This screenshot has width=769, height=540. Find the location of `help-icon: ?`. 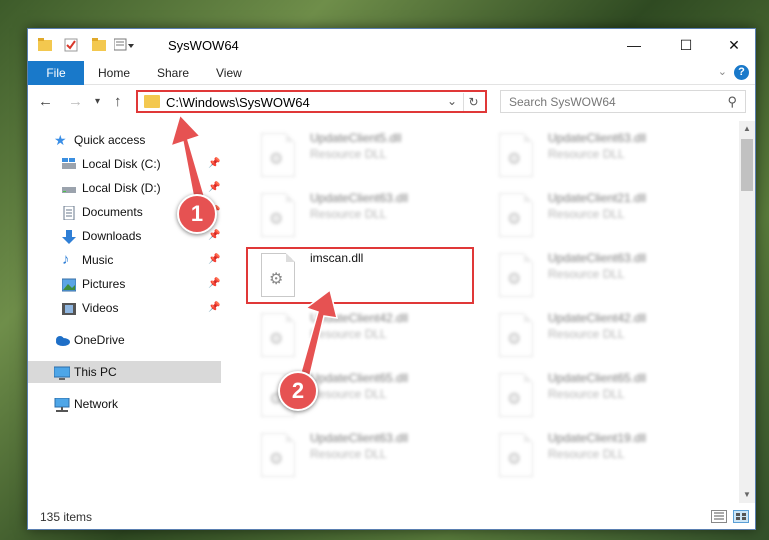

help-icon: ? is located at coordinates (741, 72).